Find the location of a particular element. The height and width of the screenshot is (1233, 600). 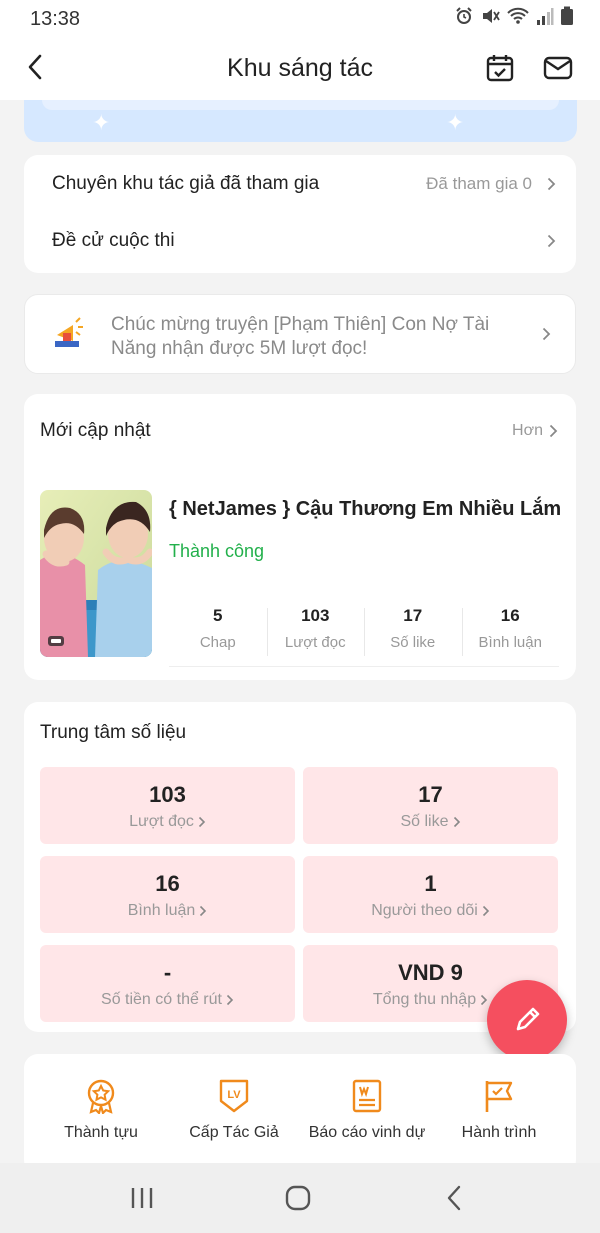

tile-label: Bình luận is located at coordinates (161, 910).